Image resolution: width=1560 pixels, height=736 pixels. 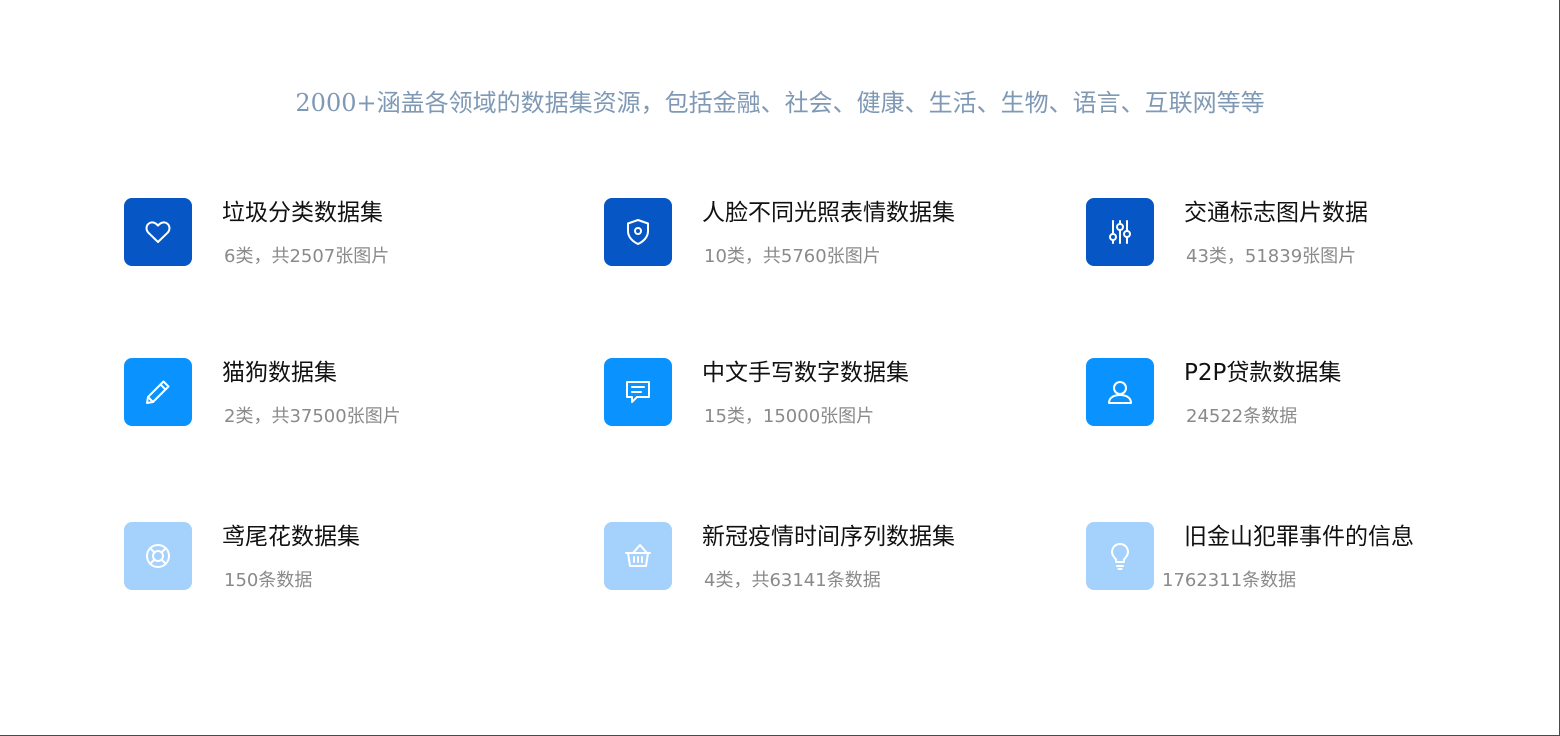 I want to click on dataset-card-san-francisco-crime: 旧金山犯罪事件的信息 1762311条数据, so click(x=1296, y=567).